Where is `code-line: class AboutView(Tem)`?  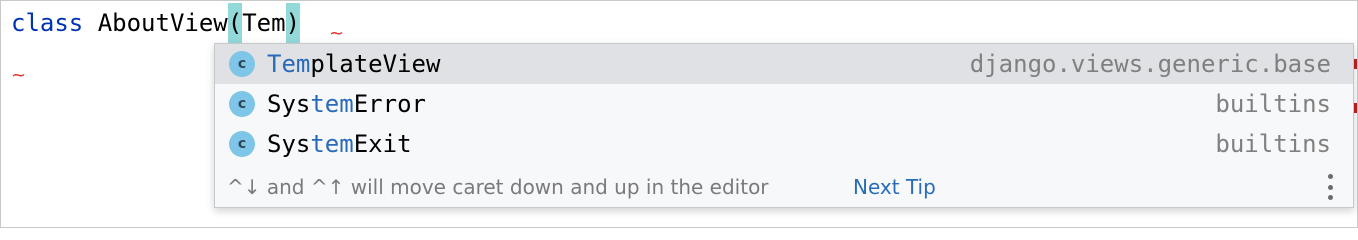 code-line: class AboutView(Tem) is located at coordinates (156, 23).